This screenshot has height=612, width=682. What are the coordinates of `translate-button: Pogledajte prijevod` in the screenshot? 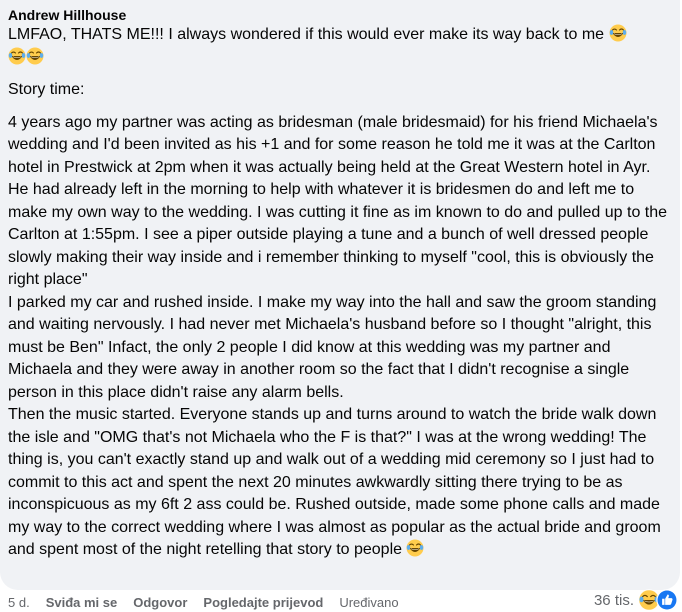 It's located at (263, 602).